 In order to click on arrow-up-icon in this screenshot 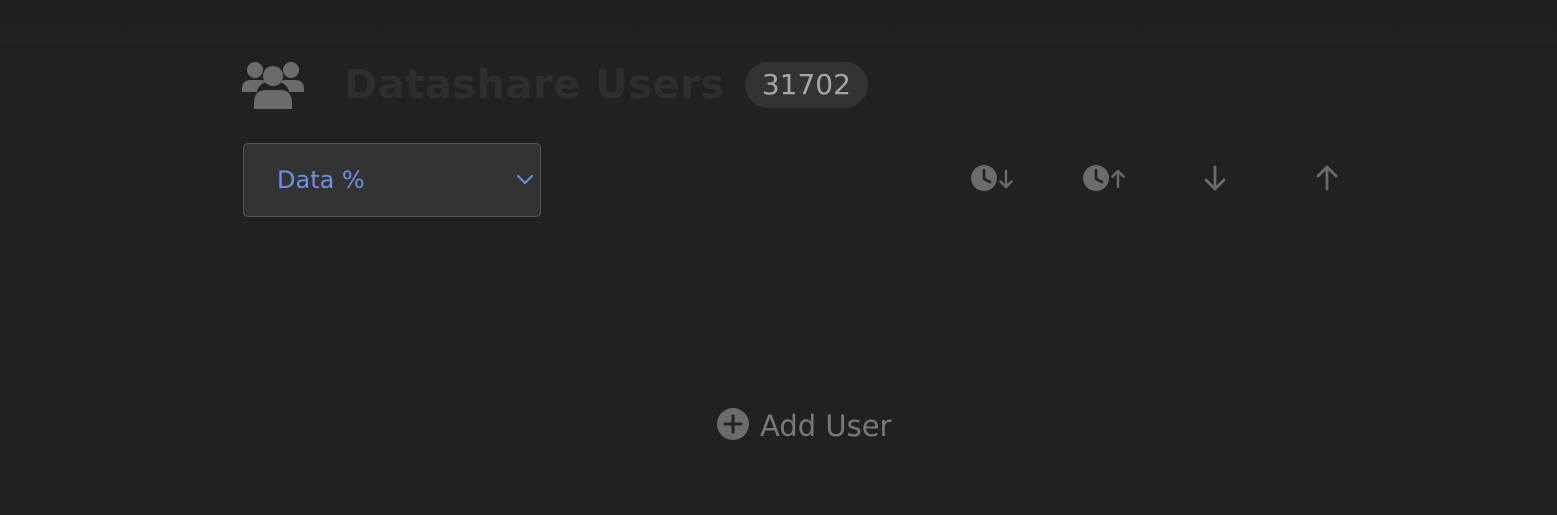, I will do `click(1327, 180)`.